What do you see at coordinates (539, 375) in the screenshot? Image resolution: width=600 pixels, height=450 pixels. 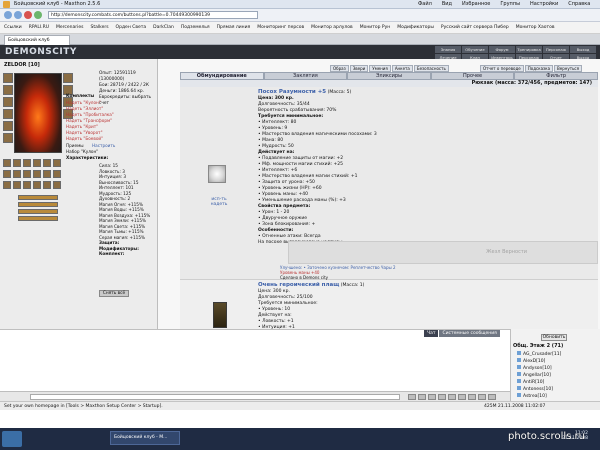 I see `user-item: Angellar[10]` at bounding box center [539, 375].